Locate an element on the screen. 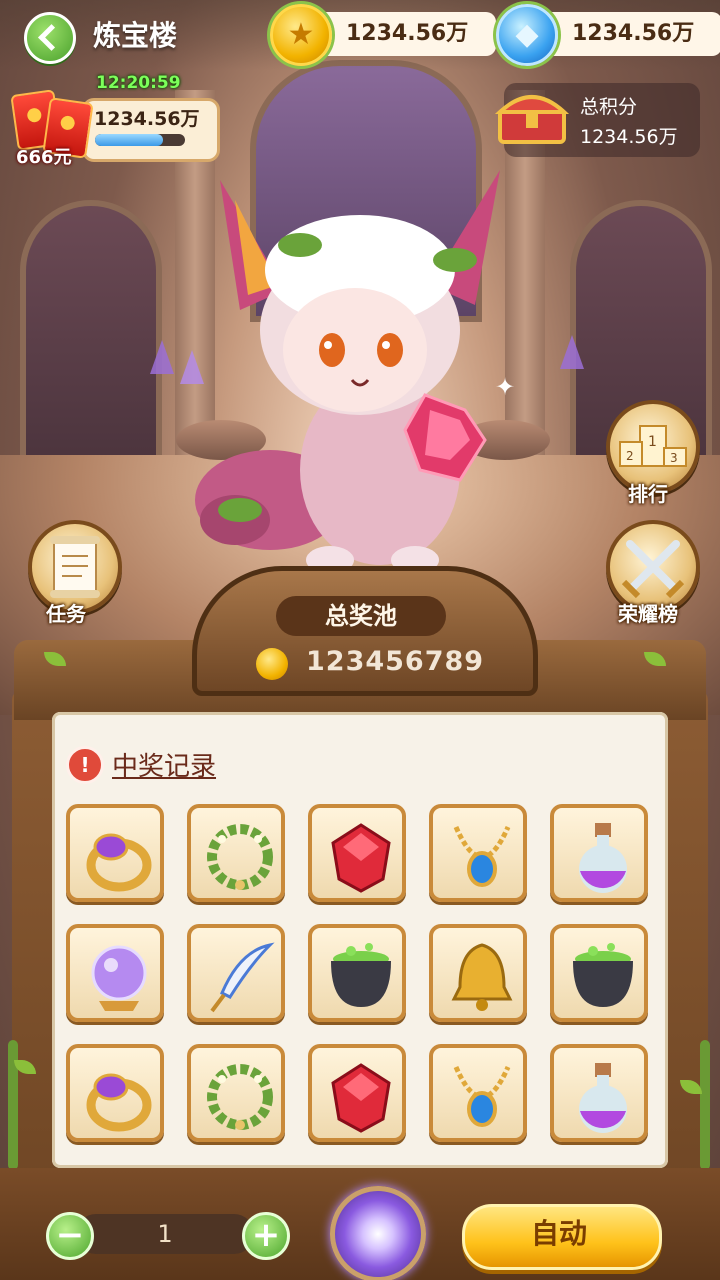  red-packet-progress-fill is located at coordinates (129, 140).